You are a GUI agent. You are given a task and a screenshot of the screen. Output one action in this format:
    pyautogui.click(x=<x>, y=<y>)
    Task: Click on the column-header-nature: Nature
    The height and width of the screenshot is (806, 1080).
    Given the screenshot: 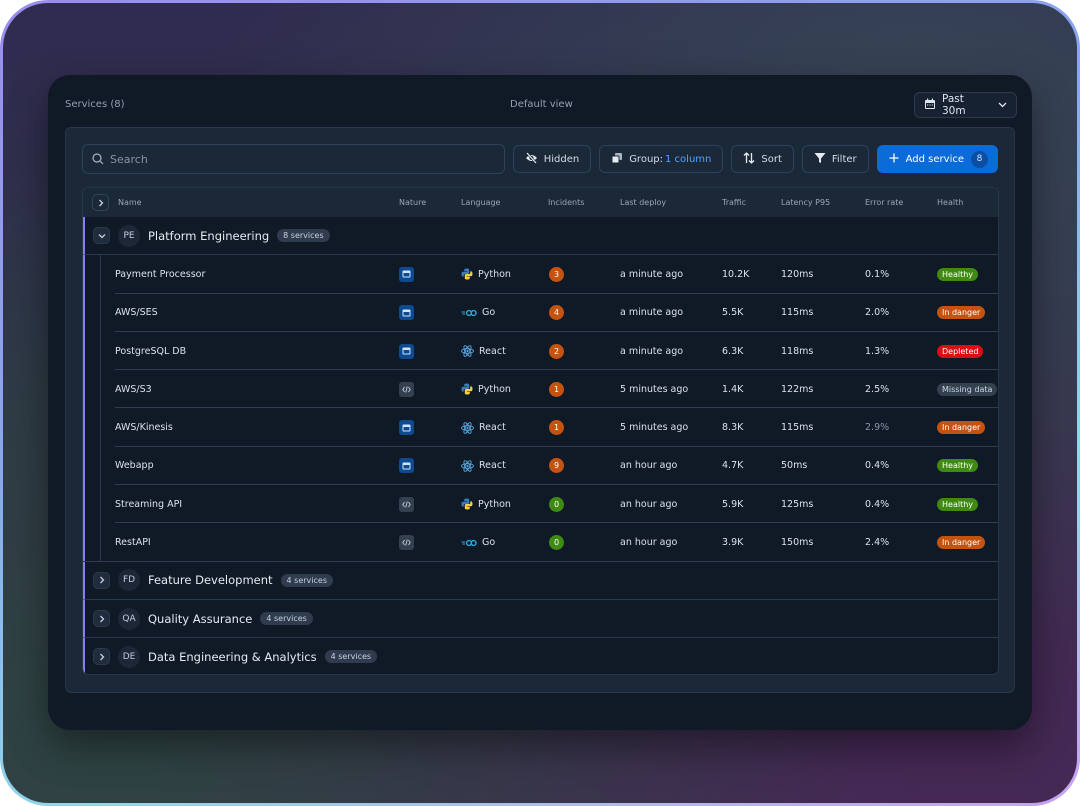 What is the action you would take?
    pyautogui.click(x=412, y=202)
    